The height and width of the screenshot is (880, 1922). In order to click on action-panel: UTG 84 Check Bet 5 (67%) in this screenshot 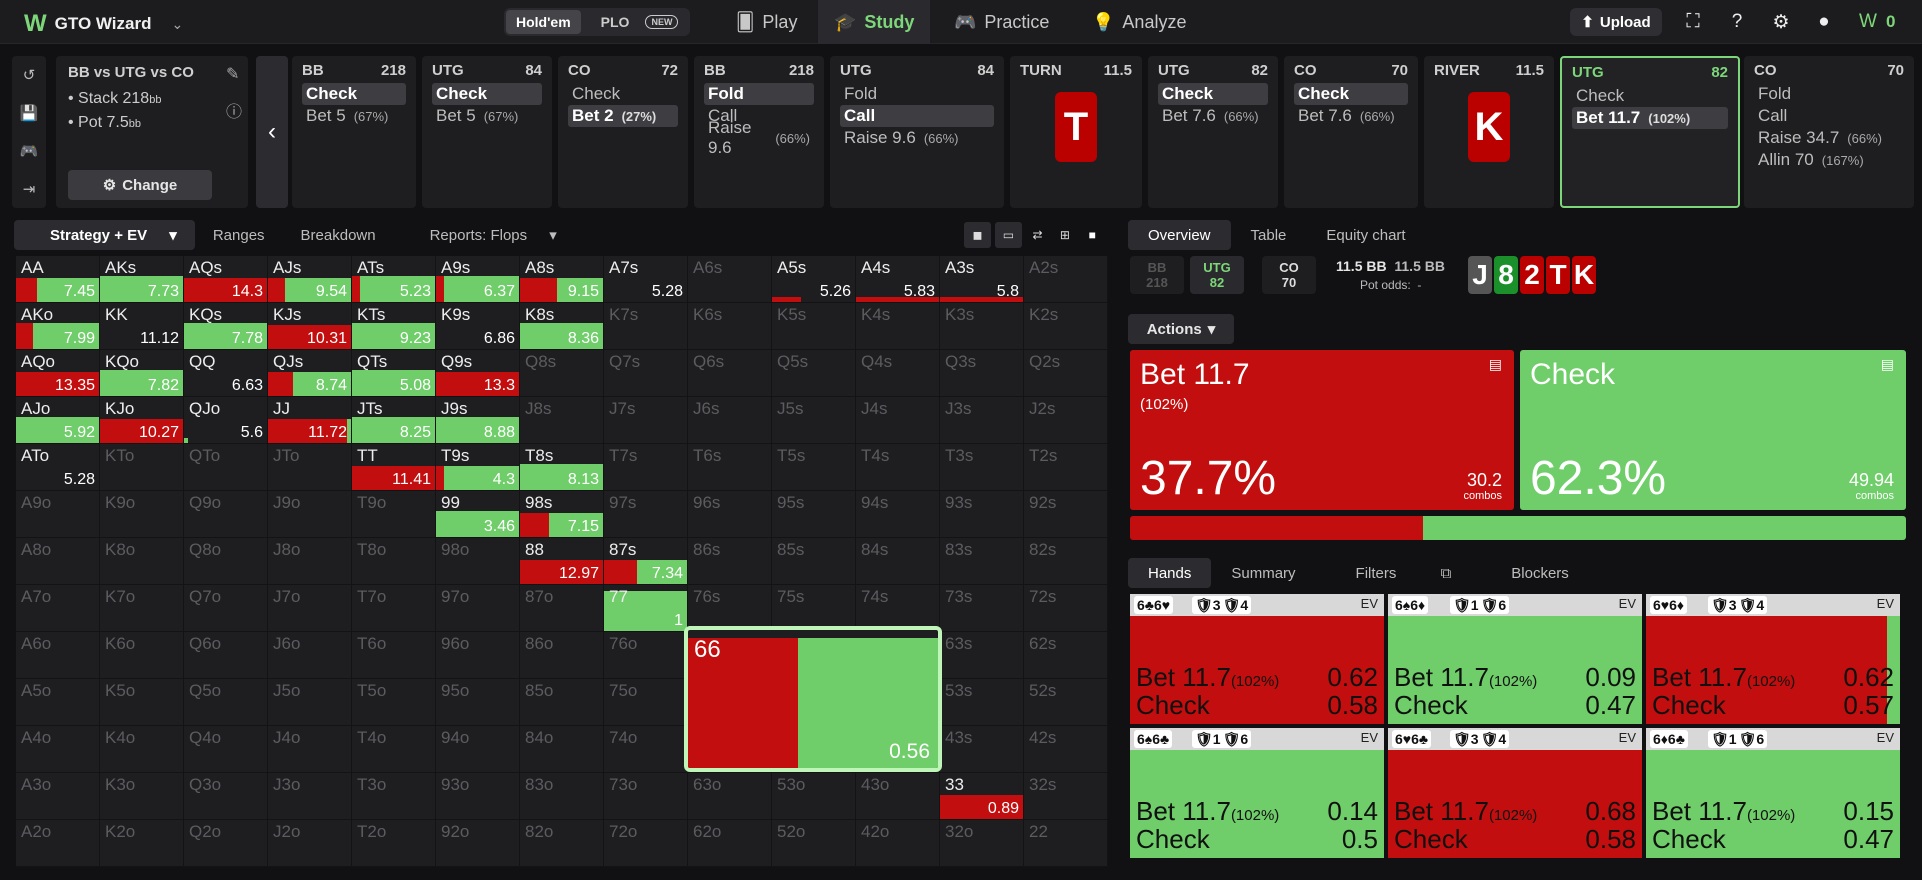, I will do `click(487, 132)`.